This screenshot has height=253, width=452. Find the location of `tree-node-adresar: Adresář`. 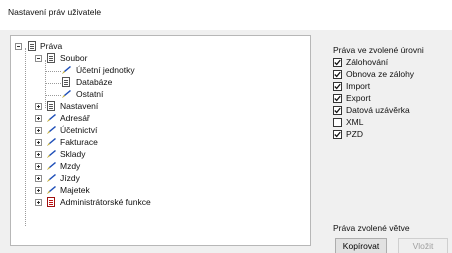

tree-node-adresar: Adresář is located at coordinates (110, 118).